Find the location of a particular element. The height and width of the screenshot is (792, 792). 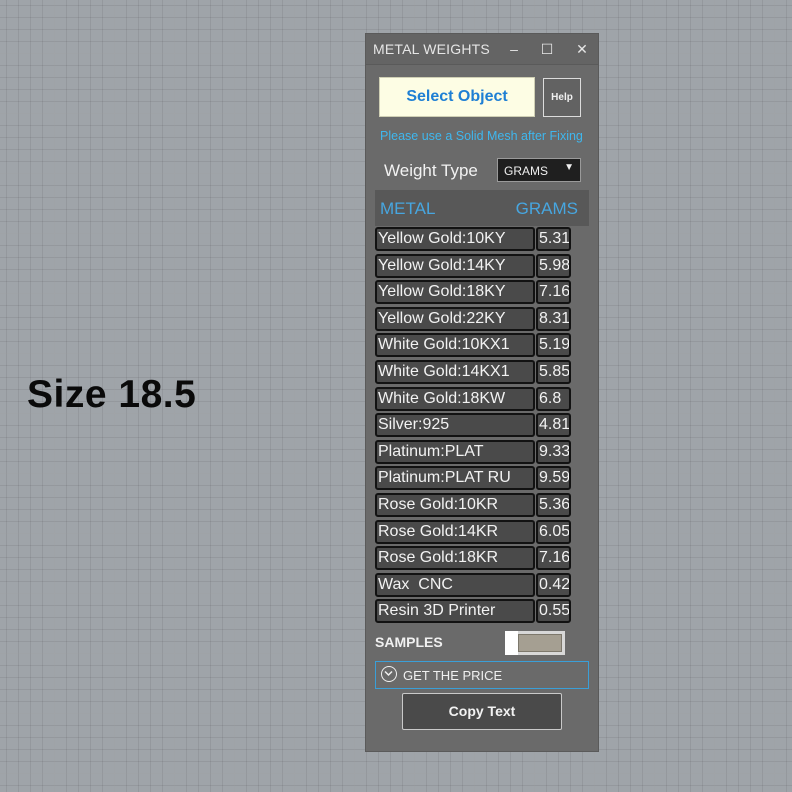

table-row: White Gold:14KX1 5.85 is located at coordinates (473, 372).